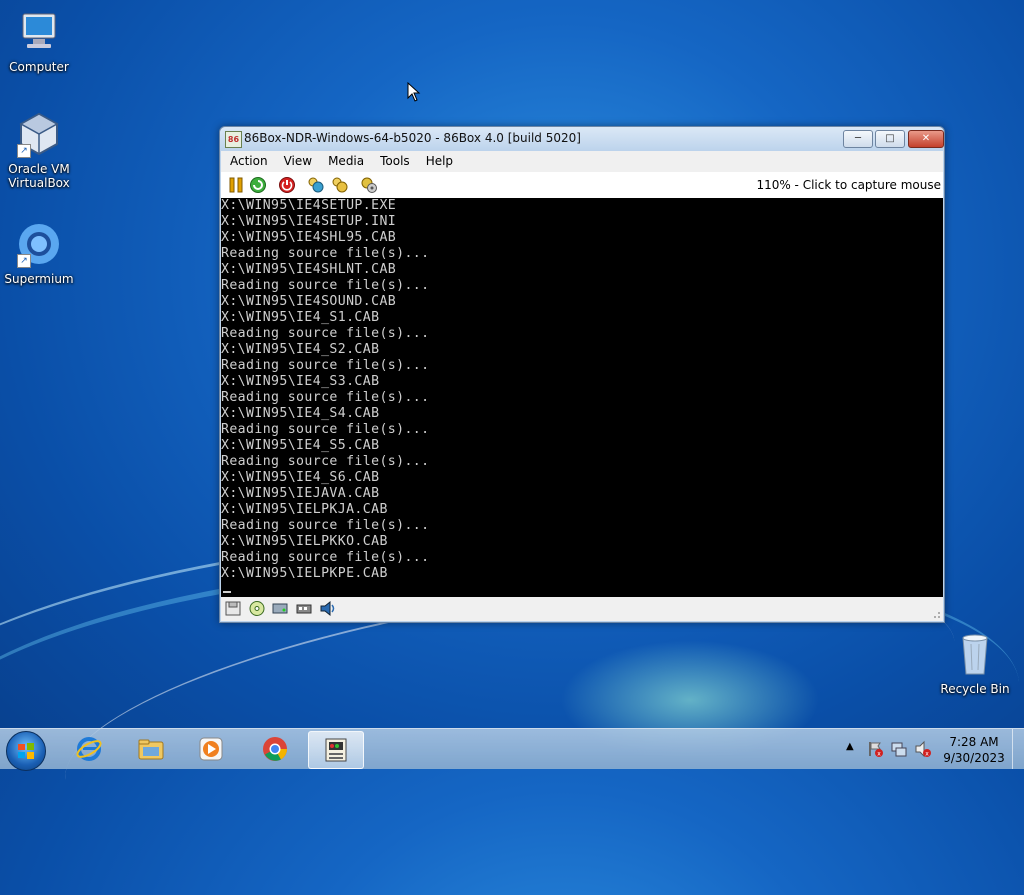 The height and width of the screenshot is (895, 1024). I want to click on console-line: X:\WIN95\IELPKKO.CAB, so click(304, 541).